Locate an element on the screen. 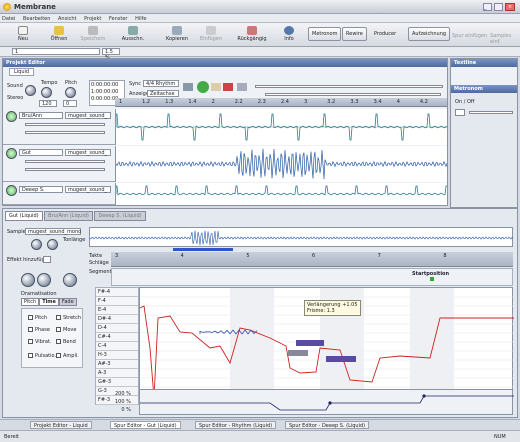 This screenshot has height=442, width=520. project-tab: Liquid is located at coordinates (22, 72).